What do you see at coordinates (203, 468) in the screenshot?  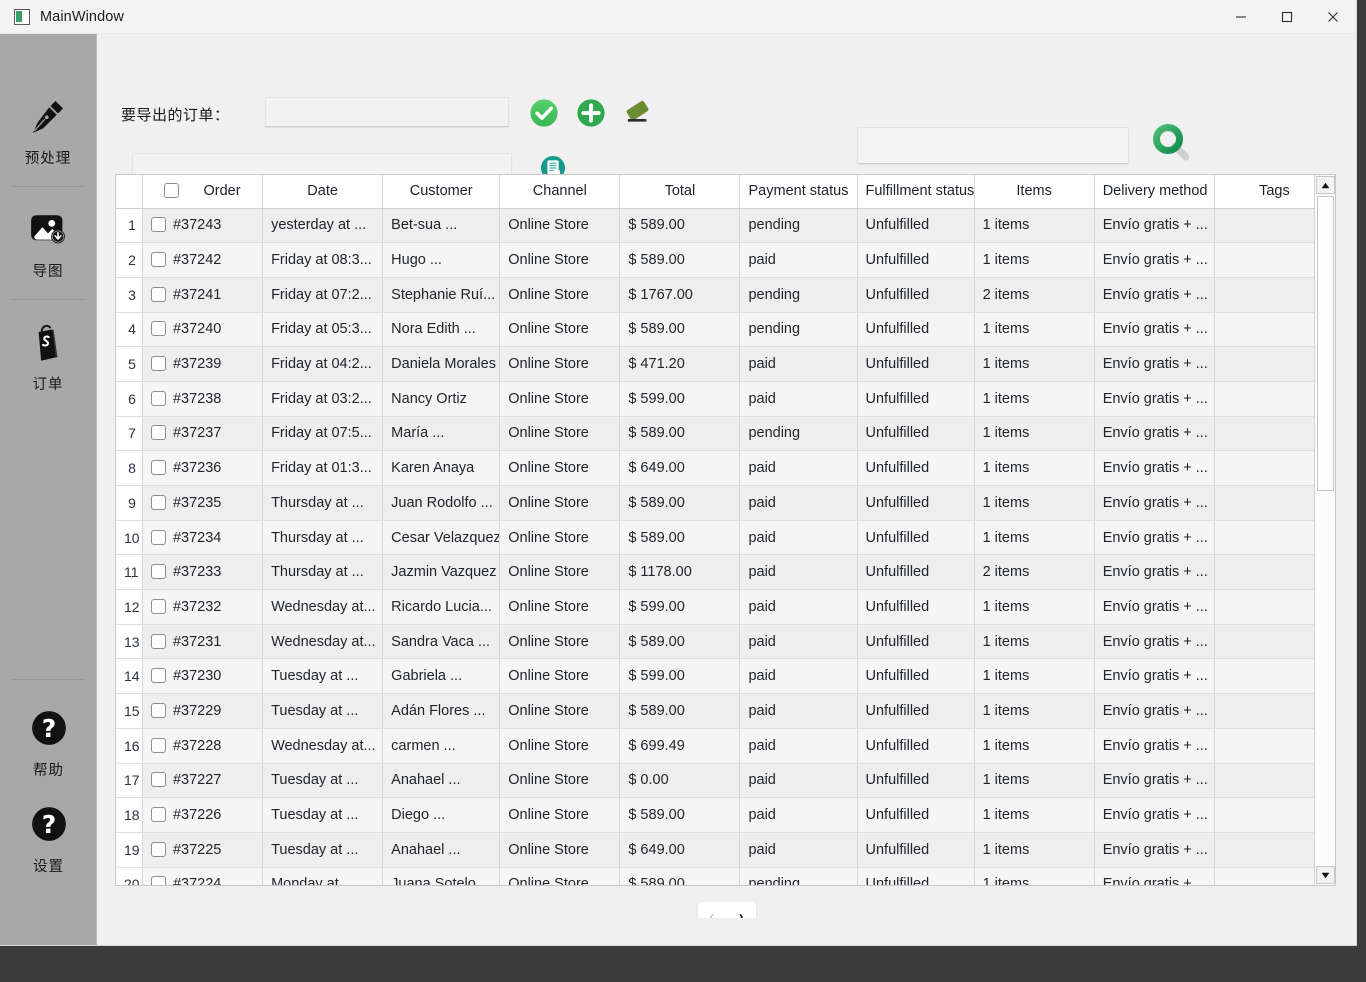 I see `cell-order: #37236` at bounding box center [203, 468].